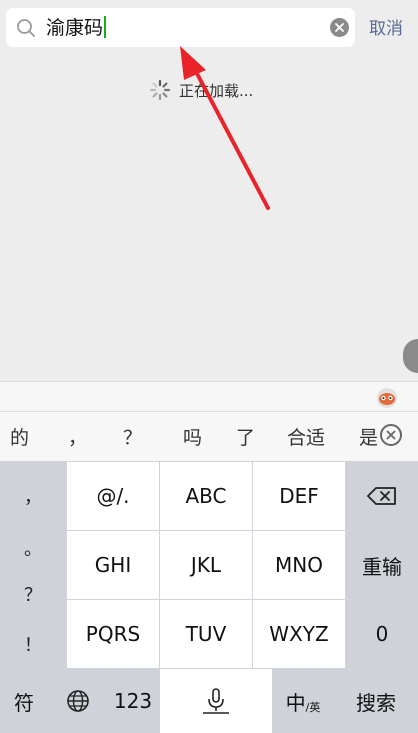  I want to click on symbol-key: ！, so click(33, 644).